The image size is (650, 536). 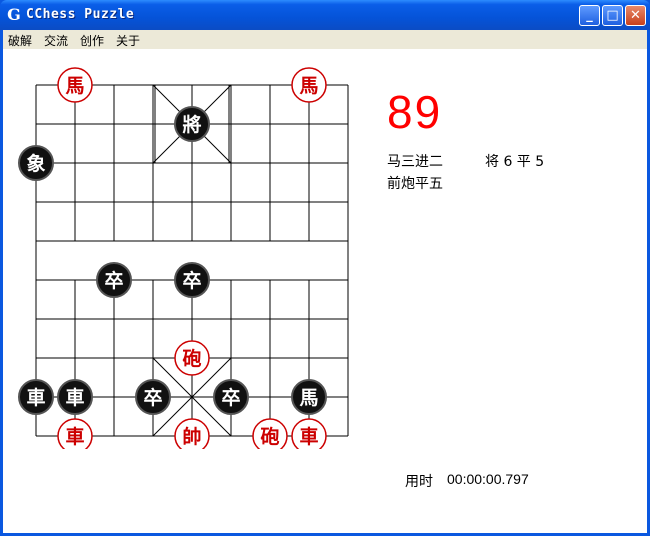 I want to click on piece-black-horse: 馬, so click(x=309, y=397).